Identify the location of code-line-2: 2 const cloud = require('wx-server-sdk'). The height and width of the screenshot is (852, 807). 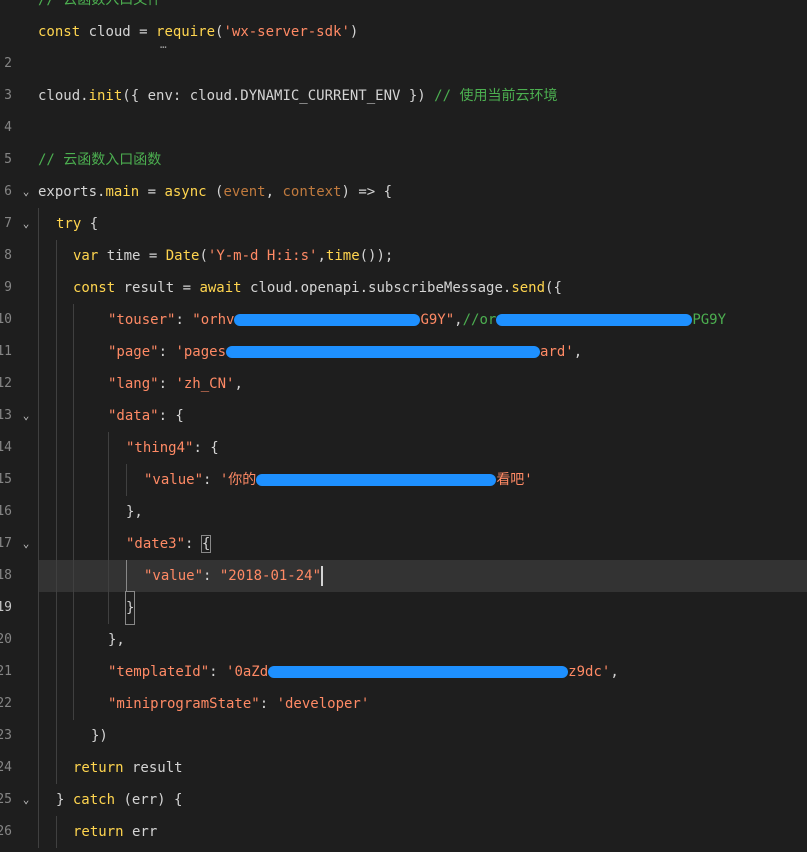
(403, 43).